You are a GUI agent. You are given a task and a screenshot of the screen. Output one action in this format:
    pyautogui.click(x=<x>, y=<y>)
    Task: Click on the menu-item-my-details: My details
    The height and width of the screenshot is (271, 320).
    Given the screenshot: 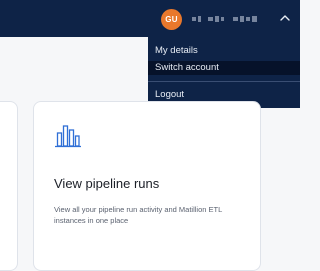 What is the action you would take?
    pyautogui.click(x=224, y=51)
    